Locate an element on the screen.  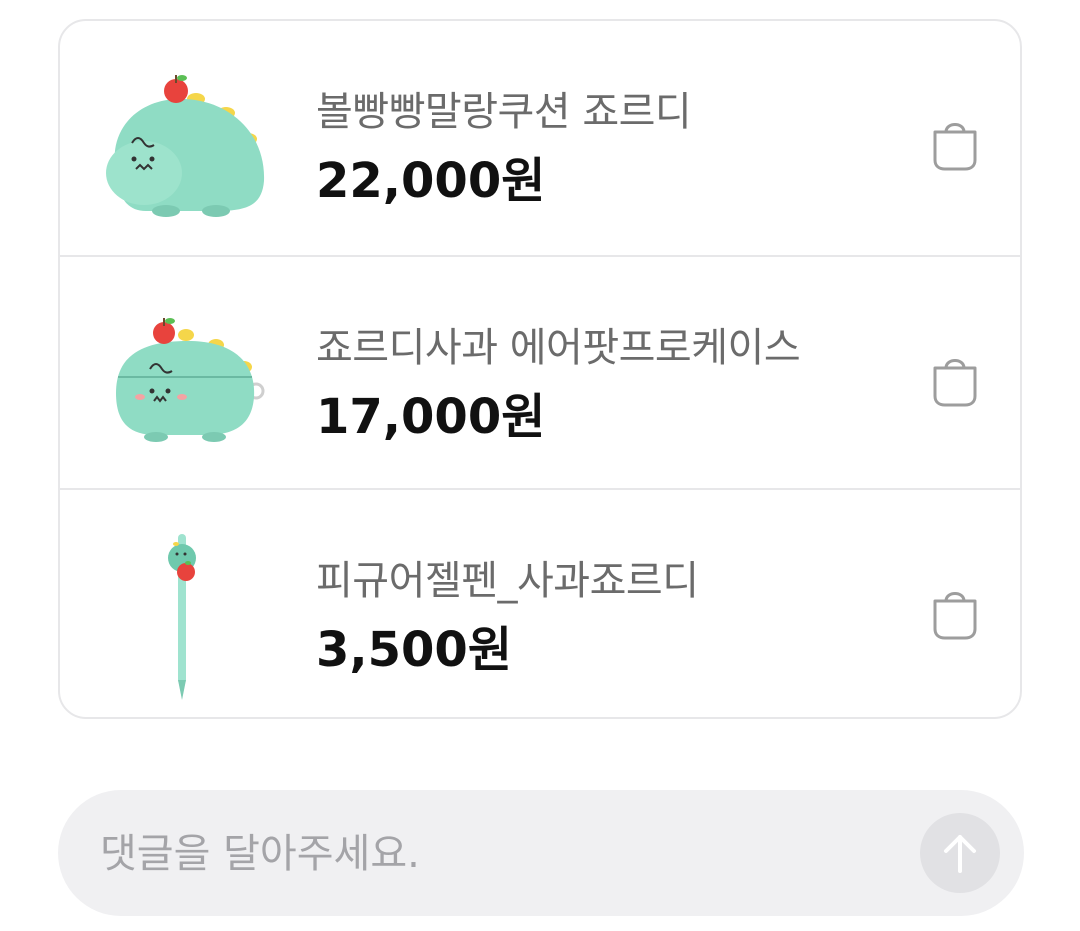
jordy-gel-pen-image is located at coordinates (182, 617).